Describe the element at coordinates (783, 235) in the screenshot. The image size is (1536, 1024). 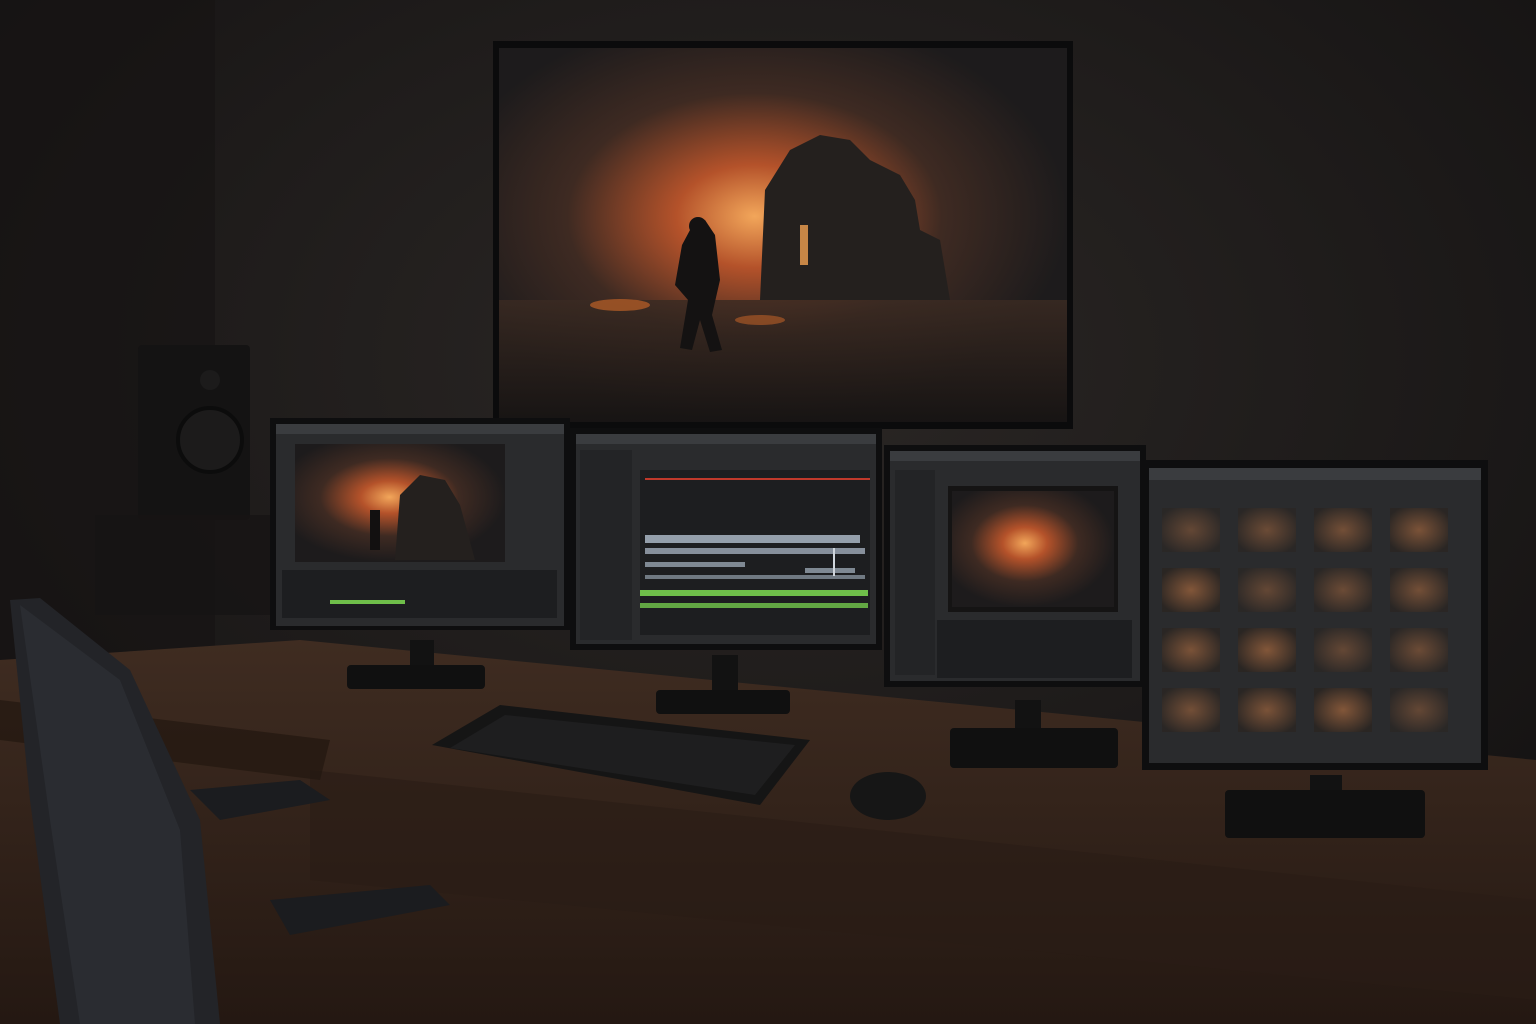
I see `wall-tv` at that location.